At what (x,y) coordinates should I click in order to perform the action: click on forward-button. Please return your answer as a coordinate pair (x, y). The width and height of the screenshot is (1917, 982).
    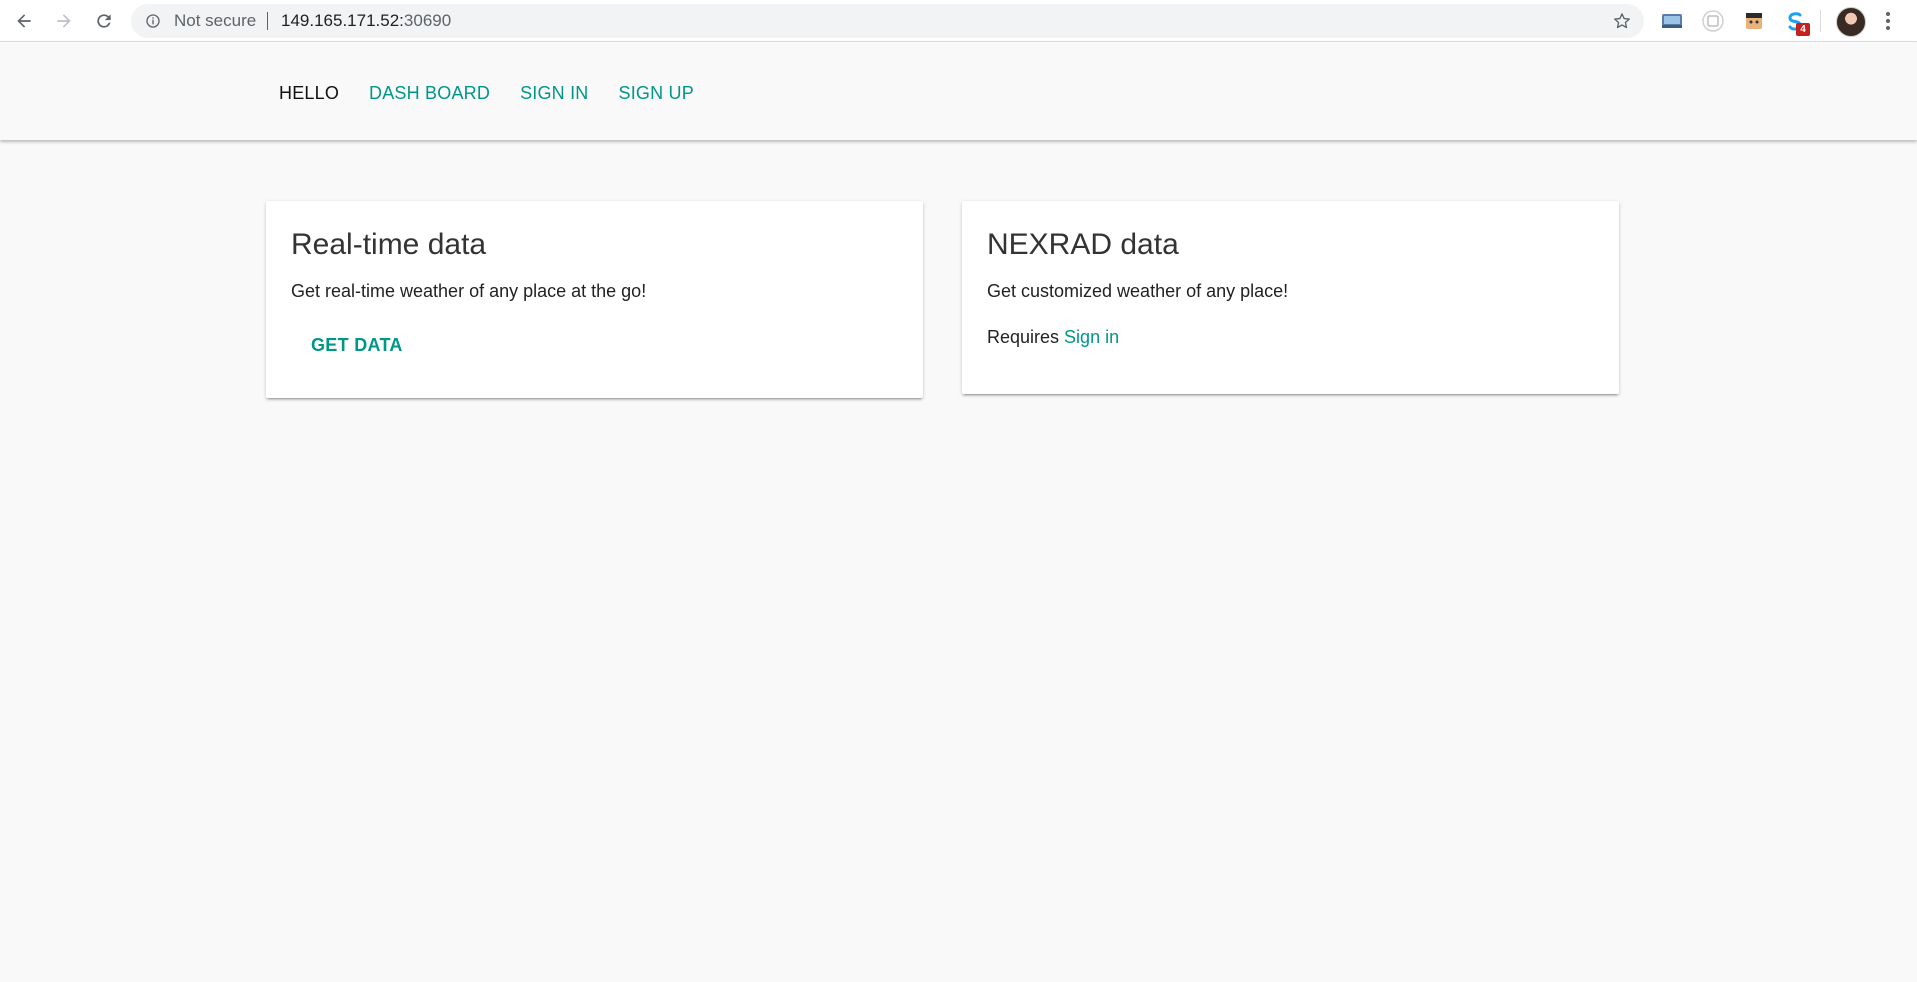
    Looking at the image, I should click on (64, 21).